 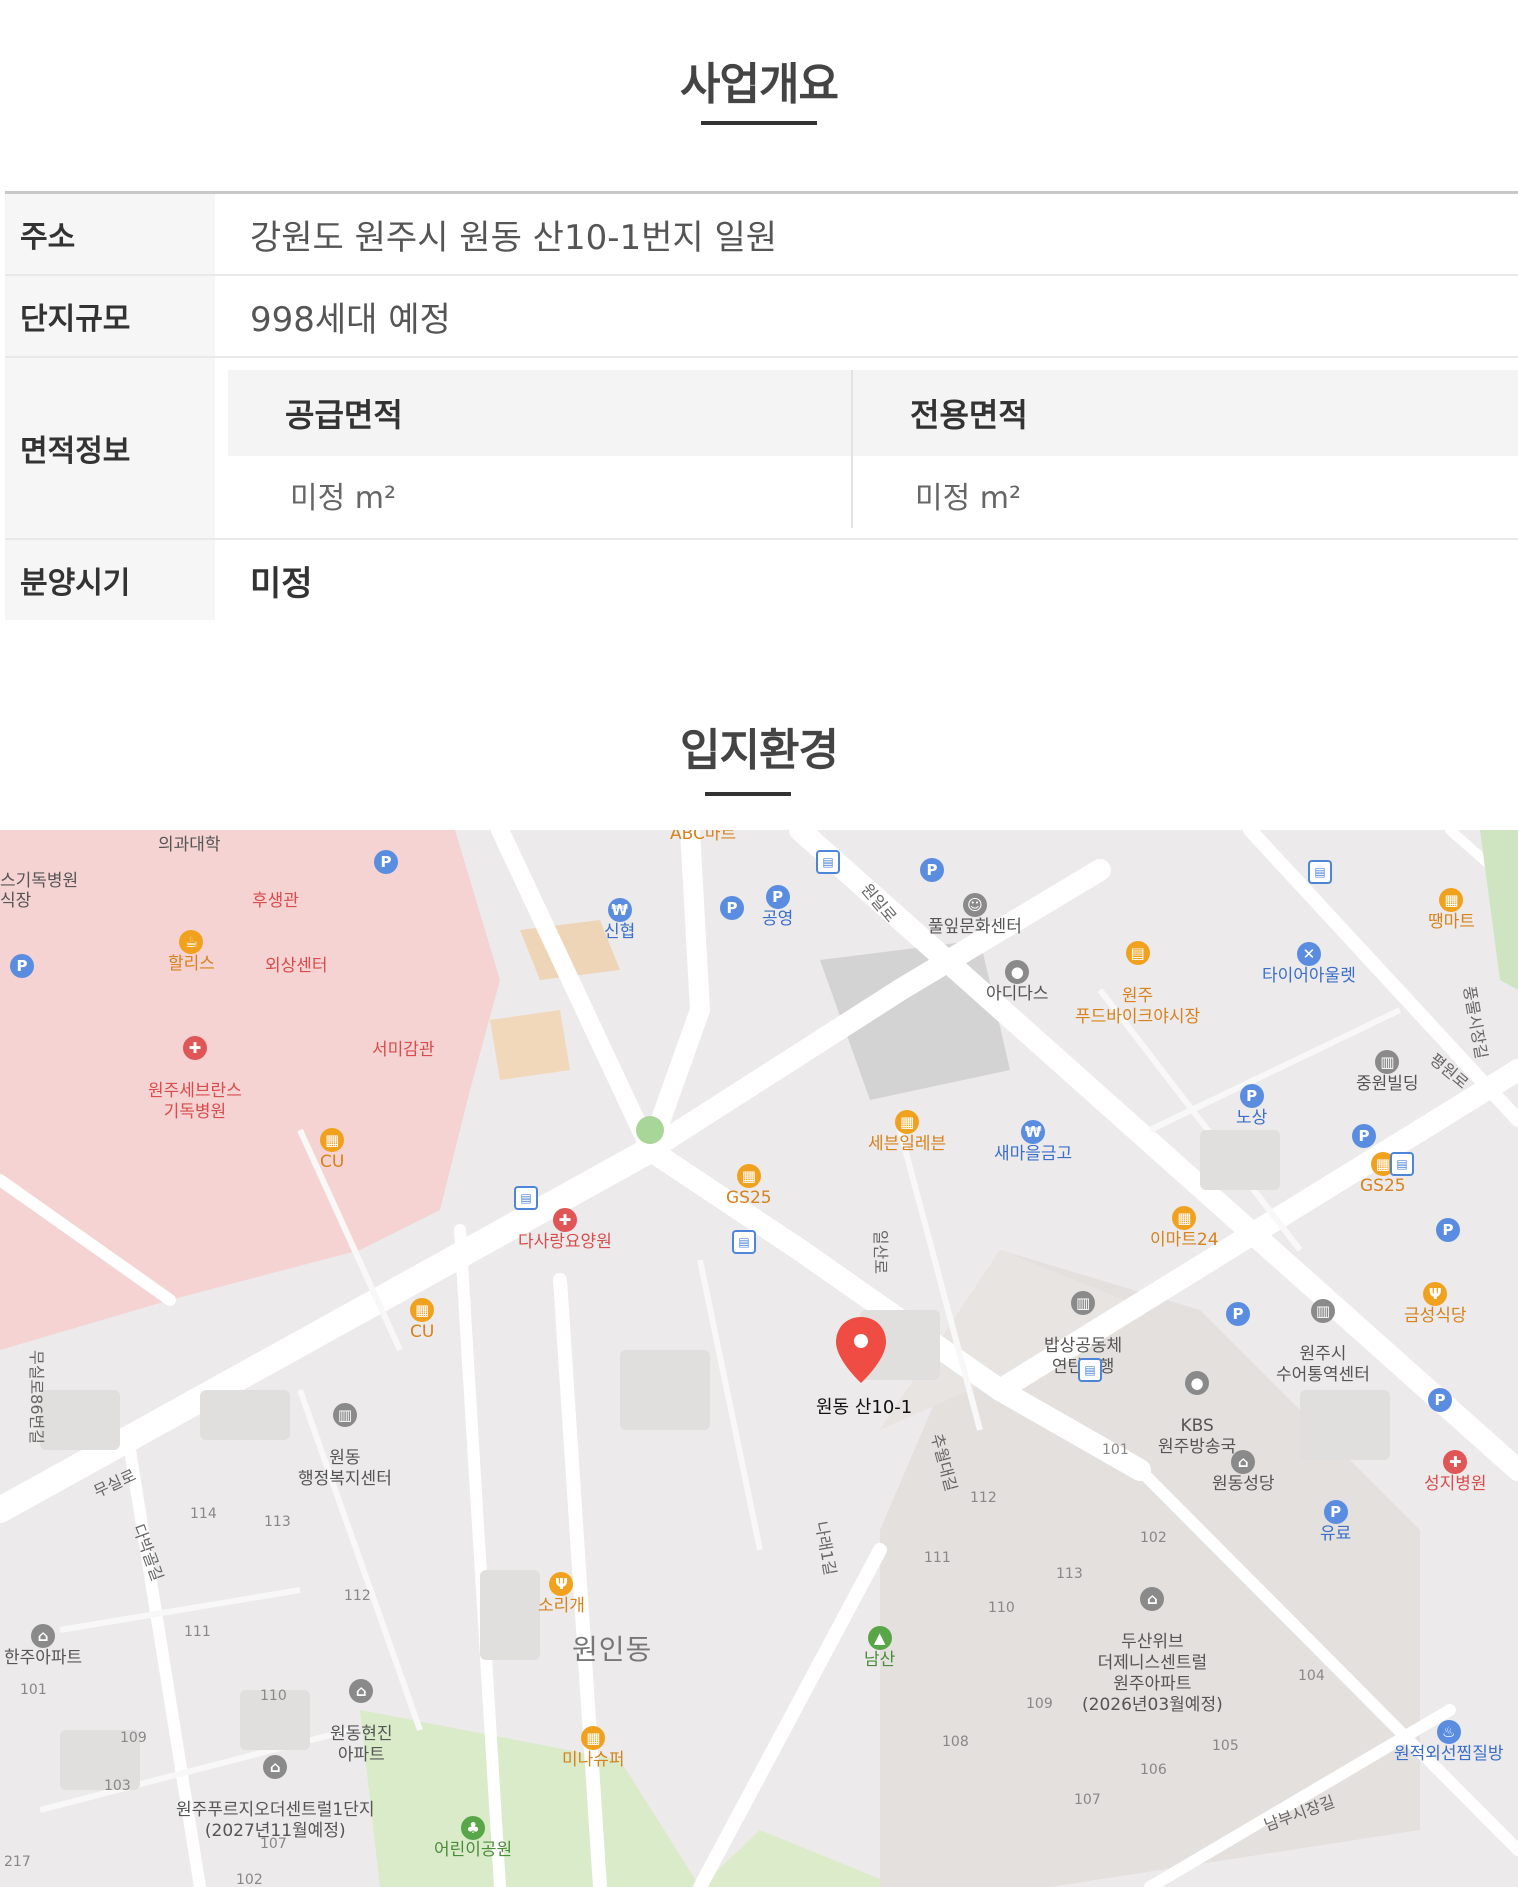 What do you see at coordinates (36, 1397) in the screenshot?
I see `road-musilro86: 무실로86번길` at bounding box center [36, 1397].